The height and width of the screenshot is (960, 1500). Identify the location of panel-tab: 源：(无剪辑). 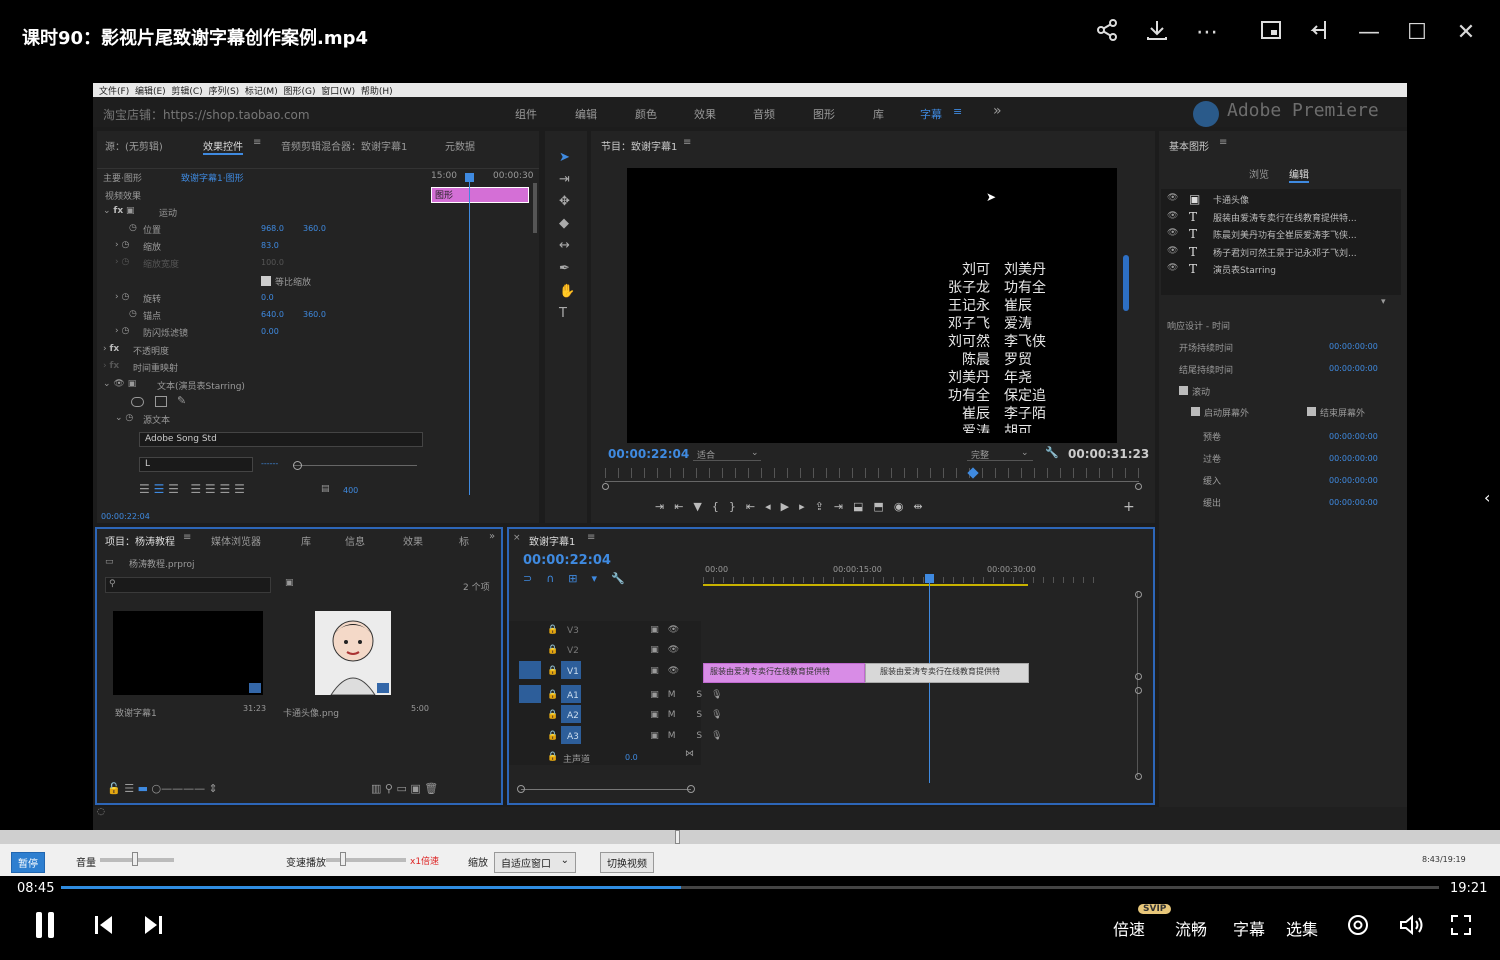
(134, 145).